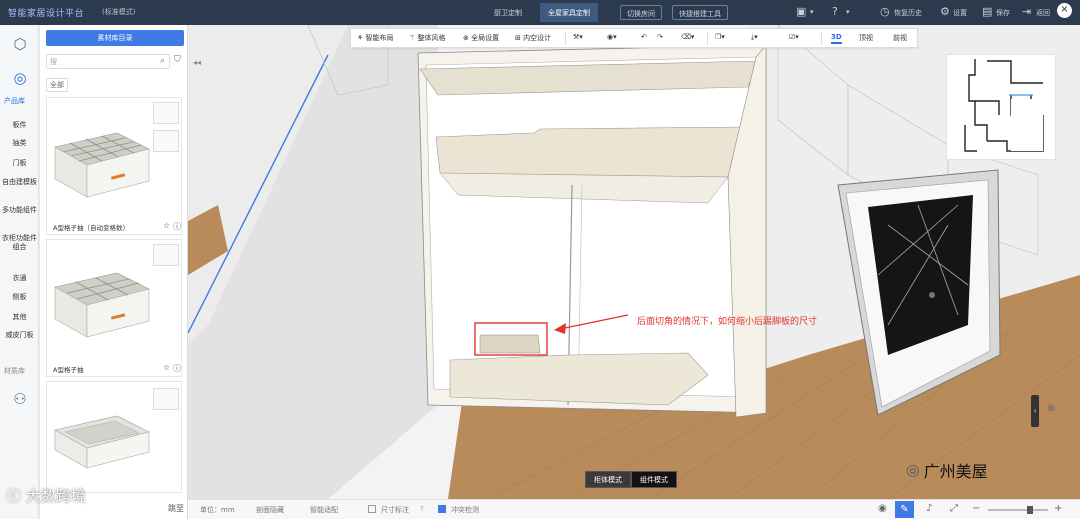  Describe the element at coordinates (19, 278) in the screenshot. I see `strip-item-hanging-rail: 衣通` at that location.